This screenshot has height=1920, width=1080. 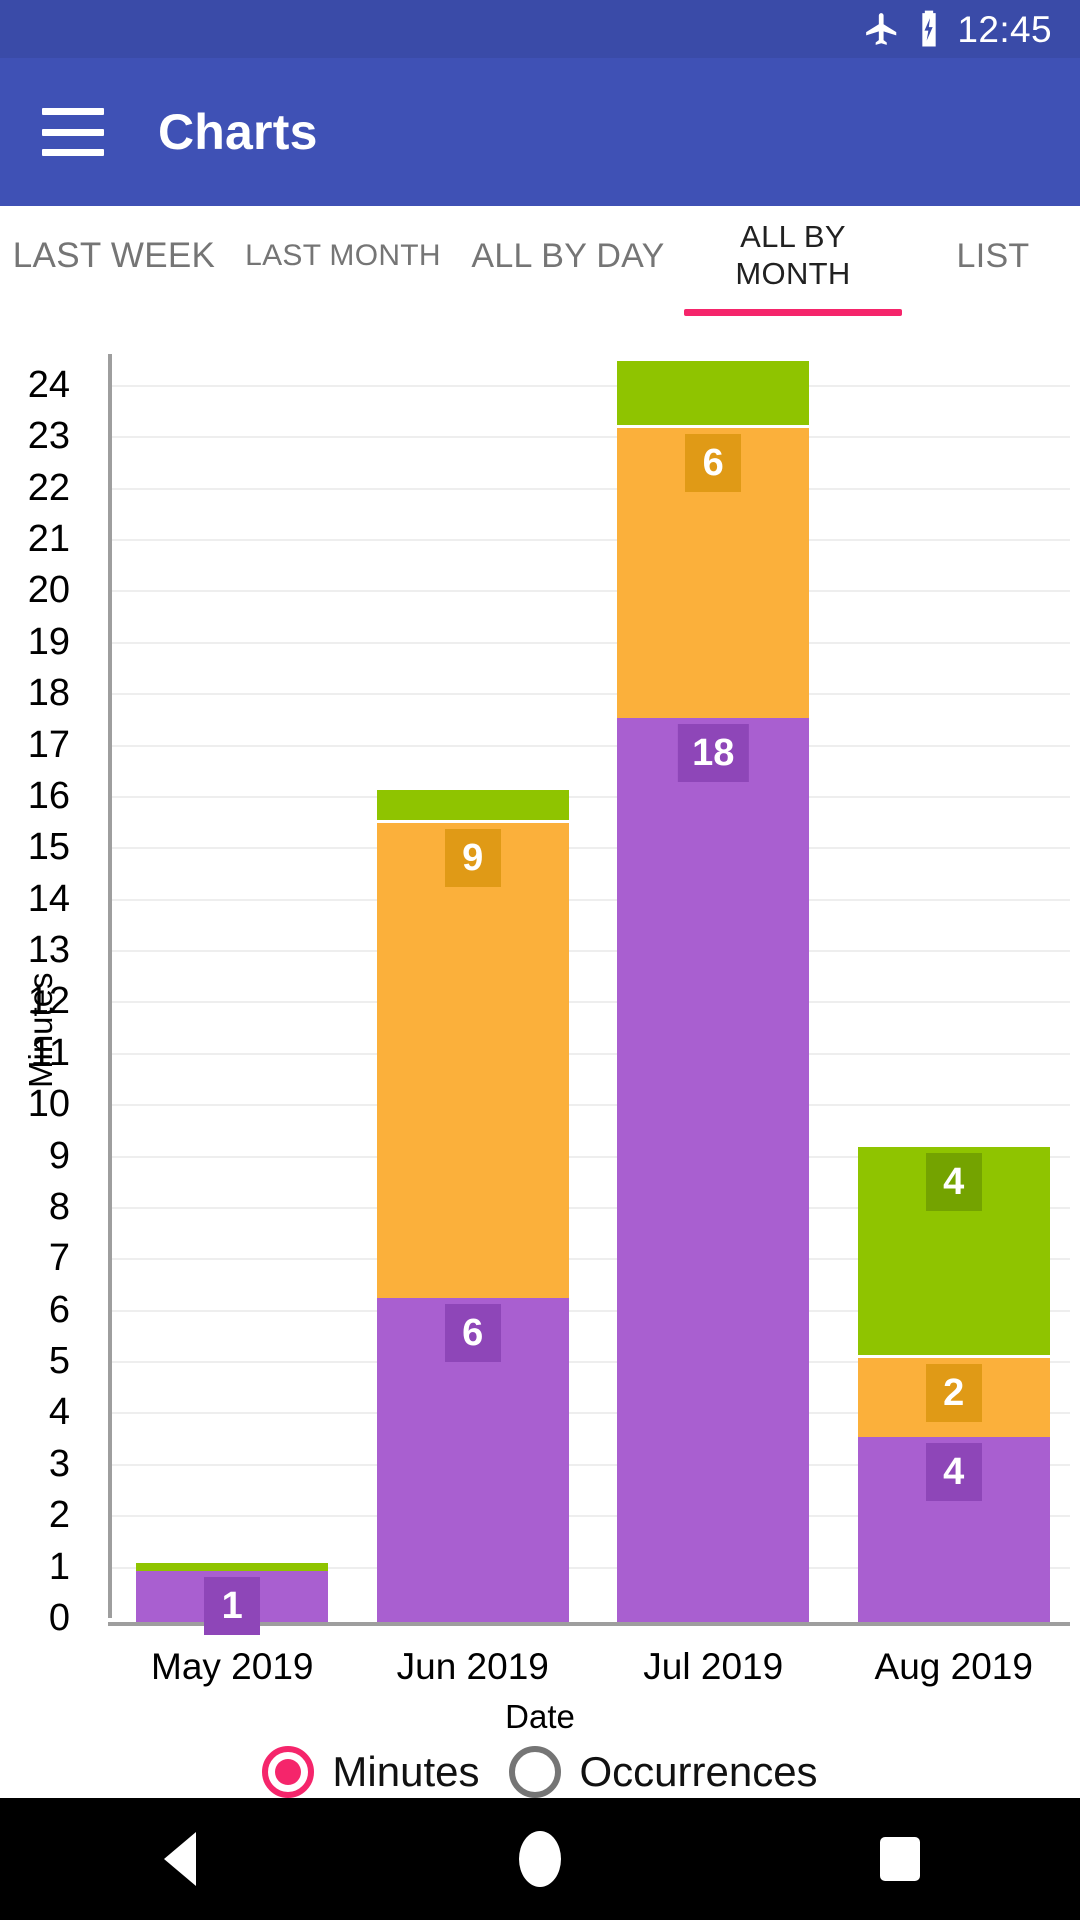 What do you see at coordinates (59, 1515) in the screenshot?
I see `y-axis-tick-label: 2` at bounding box center [59, 1515].